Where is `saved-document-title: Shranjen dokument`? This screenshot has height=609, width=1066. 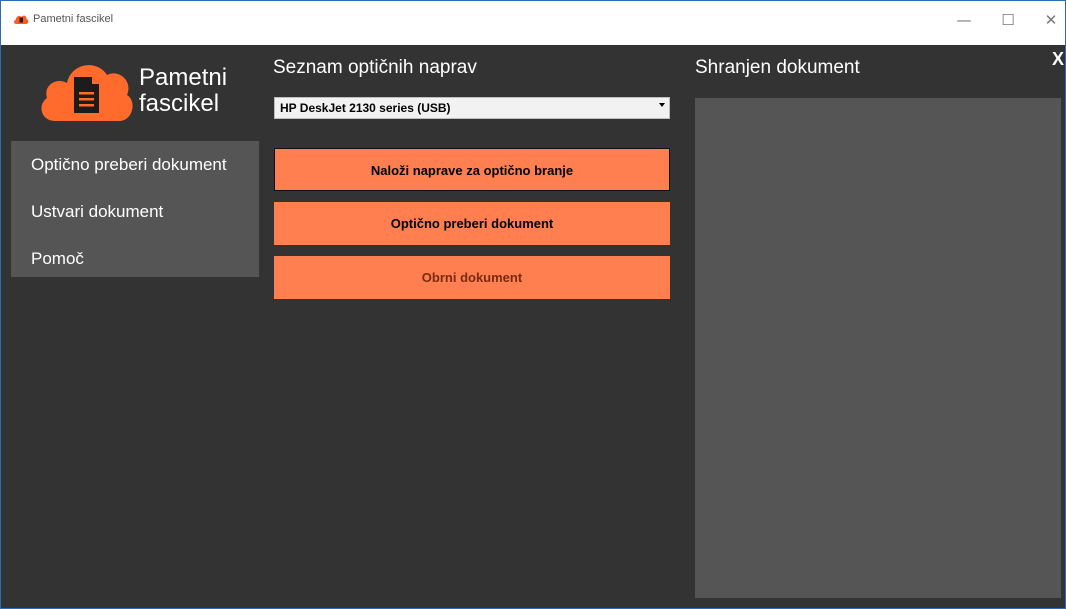
saved-document-title: Shranjen dokument is located at coordinates (777, 67).